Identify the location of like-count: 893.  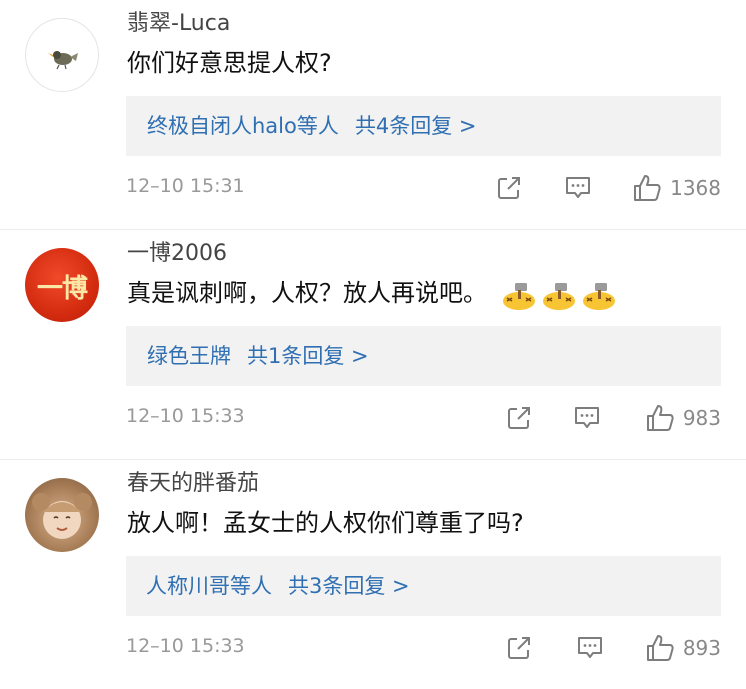
(701, 648).